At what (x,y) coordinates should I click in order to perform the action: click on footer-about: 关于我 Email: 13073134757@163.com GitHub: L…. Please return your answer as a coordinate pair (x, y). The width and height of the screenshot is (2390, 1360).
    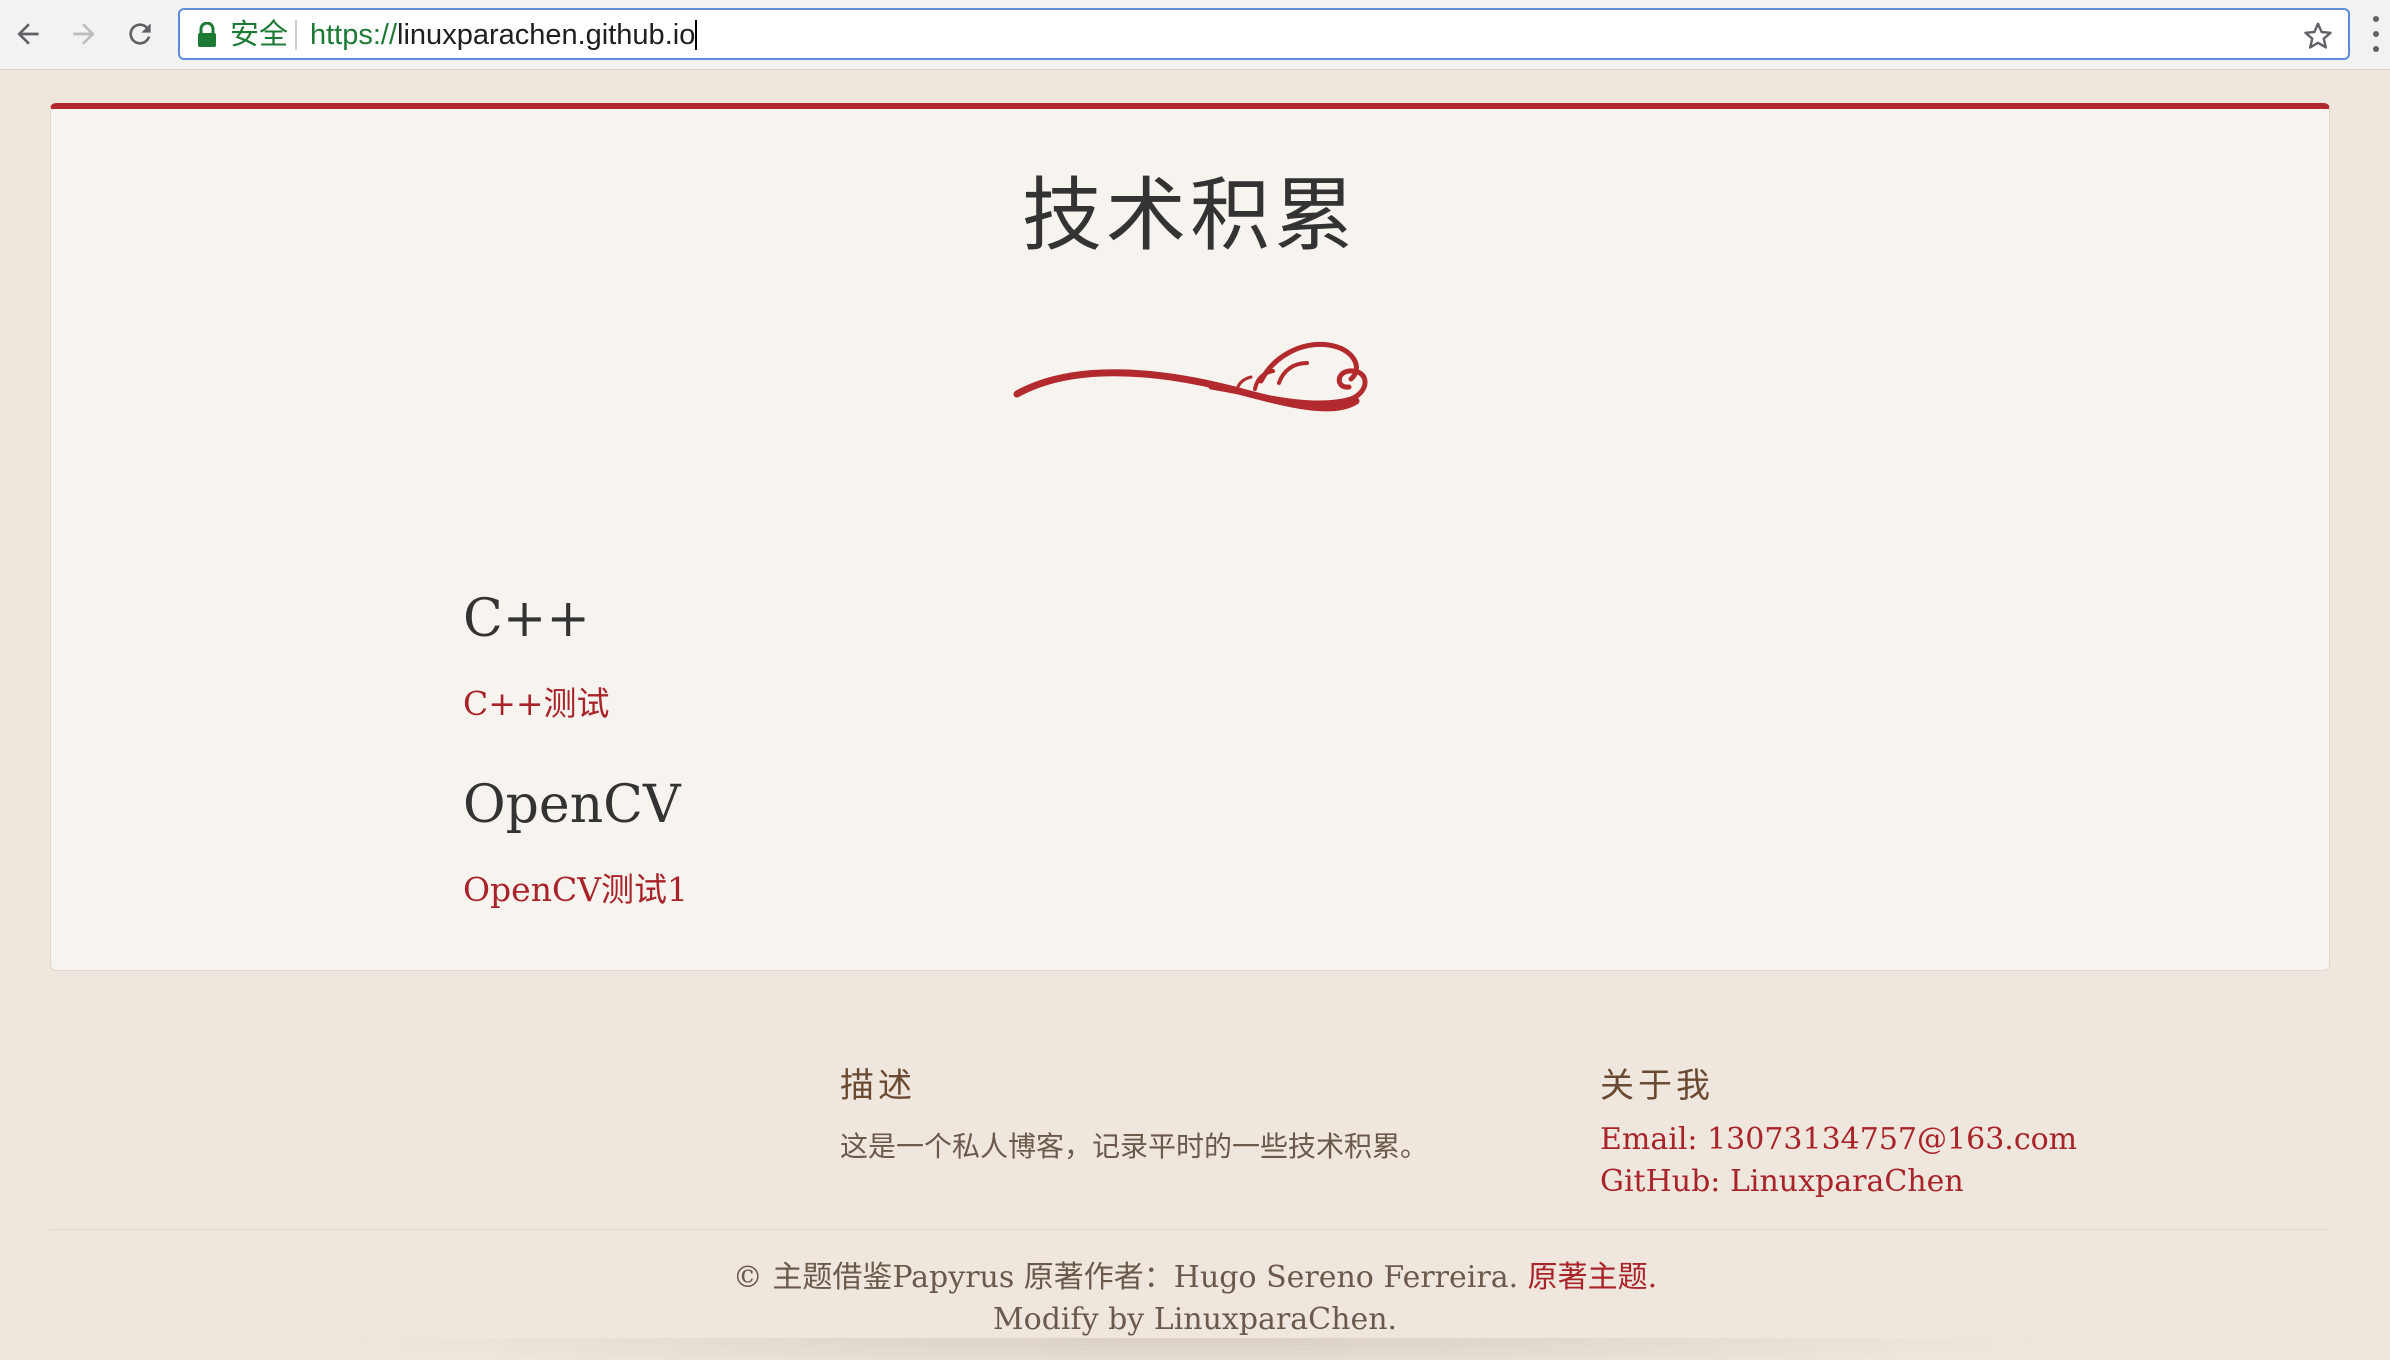
    Looking at the image, I should click on (1838, 1130).